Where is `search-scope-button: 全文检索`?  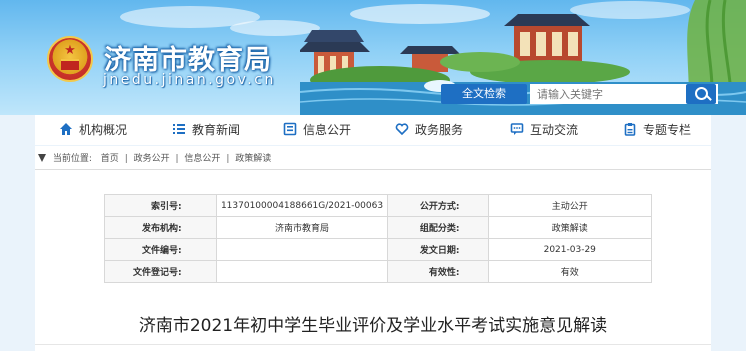 search-scope-button: 全文检索 is located at coordinates (484, 94).